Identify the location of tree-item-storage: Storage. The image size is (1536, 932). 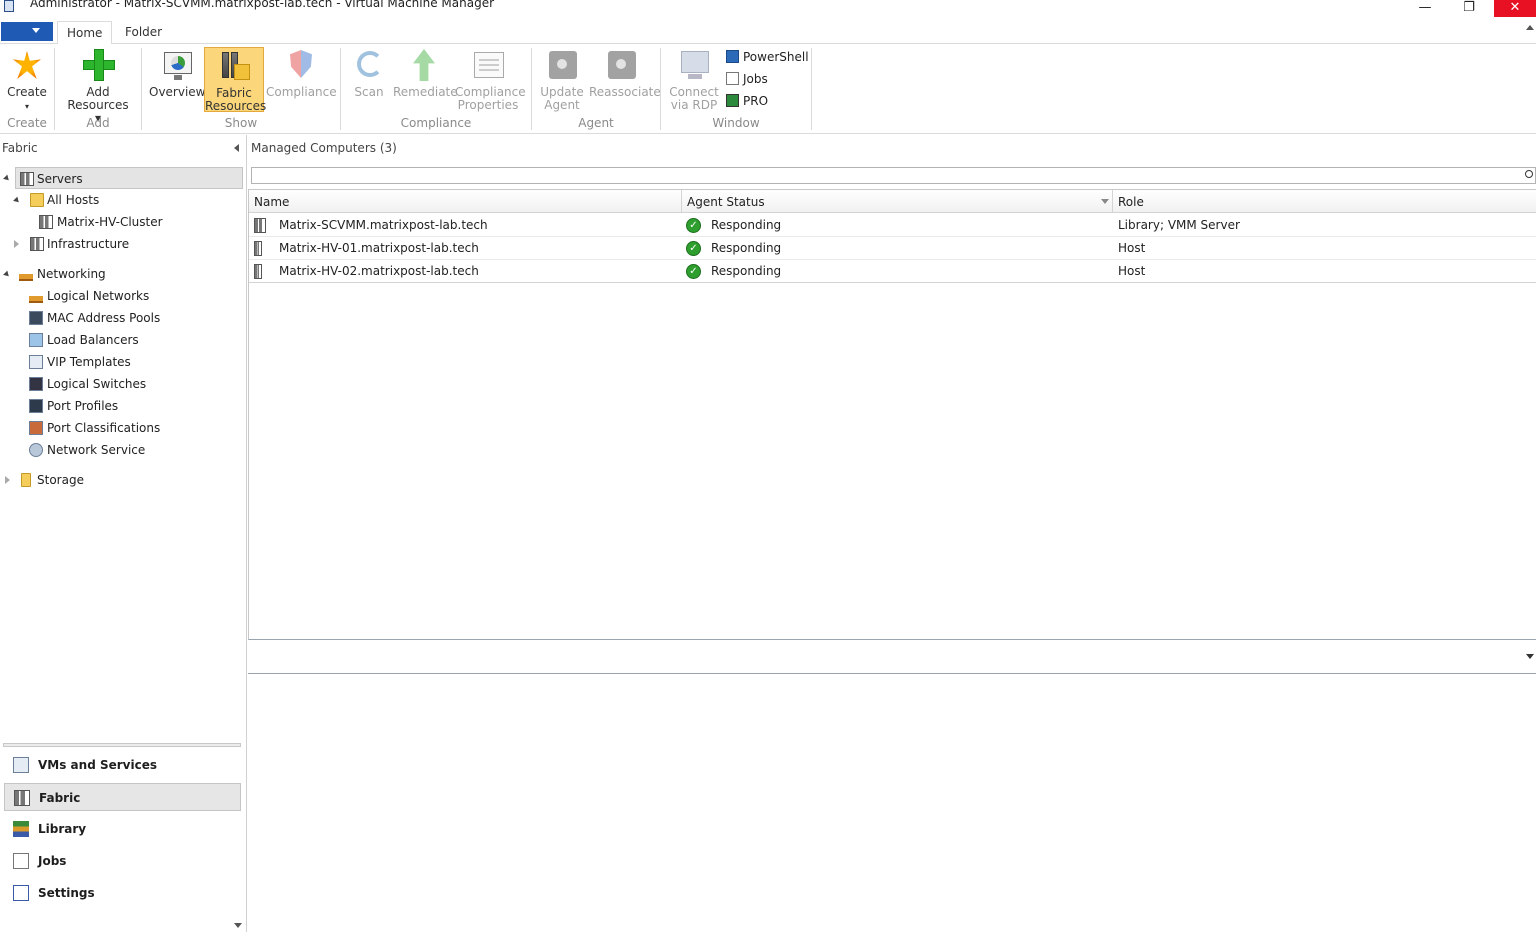
(125, 480).